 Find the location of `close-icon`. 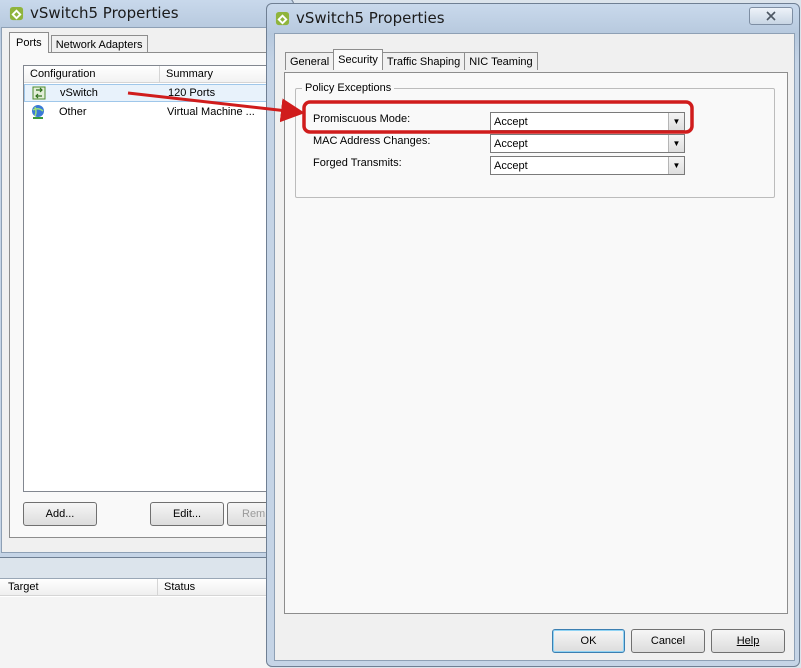

close-icon is located at coordinates (771, 16).